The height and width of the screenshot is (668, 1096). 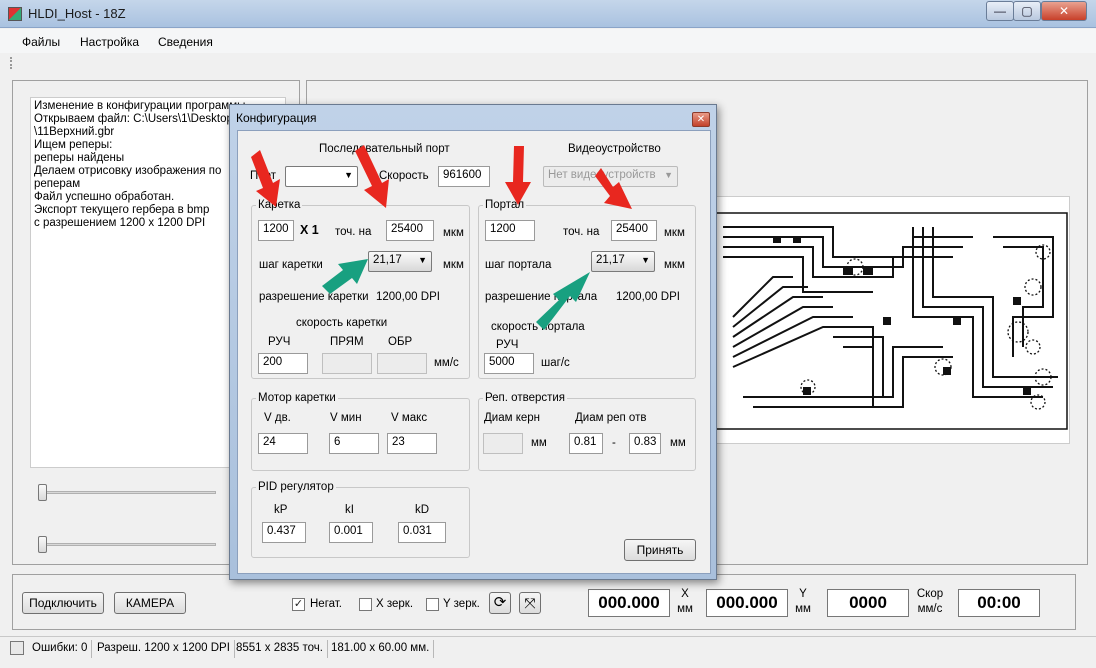 I want to click on baud-rate-input: 961600, so click(x=464, y=176).